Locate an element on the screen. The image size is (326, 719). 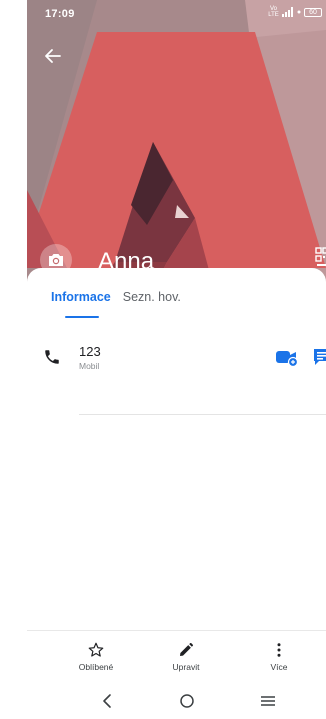
edit-button: Upravit is located at coordinates (186, 656).